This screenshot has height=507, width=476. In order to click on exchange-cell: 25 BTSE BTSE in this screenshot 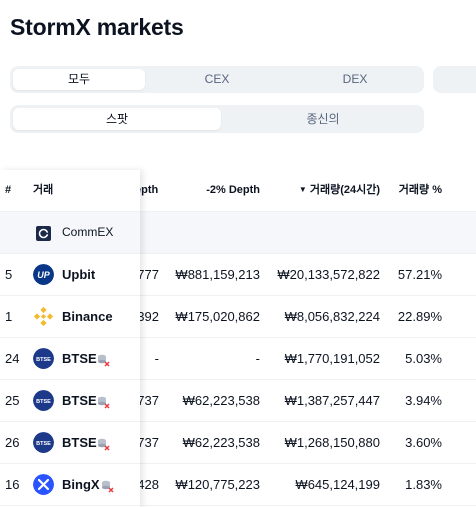, I will do `click(70, 401)`.